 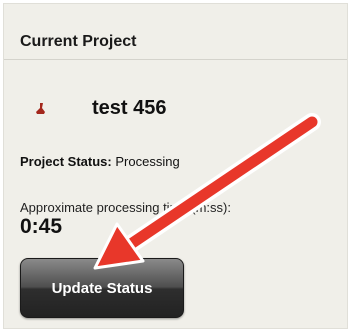 What do you see at coordinates (78, 41) in the screenshot?
I see `panel-title: Current Project` at bounding box center [78, 41].